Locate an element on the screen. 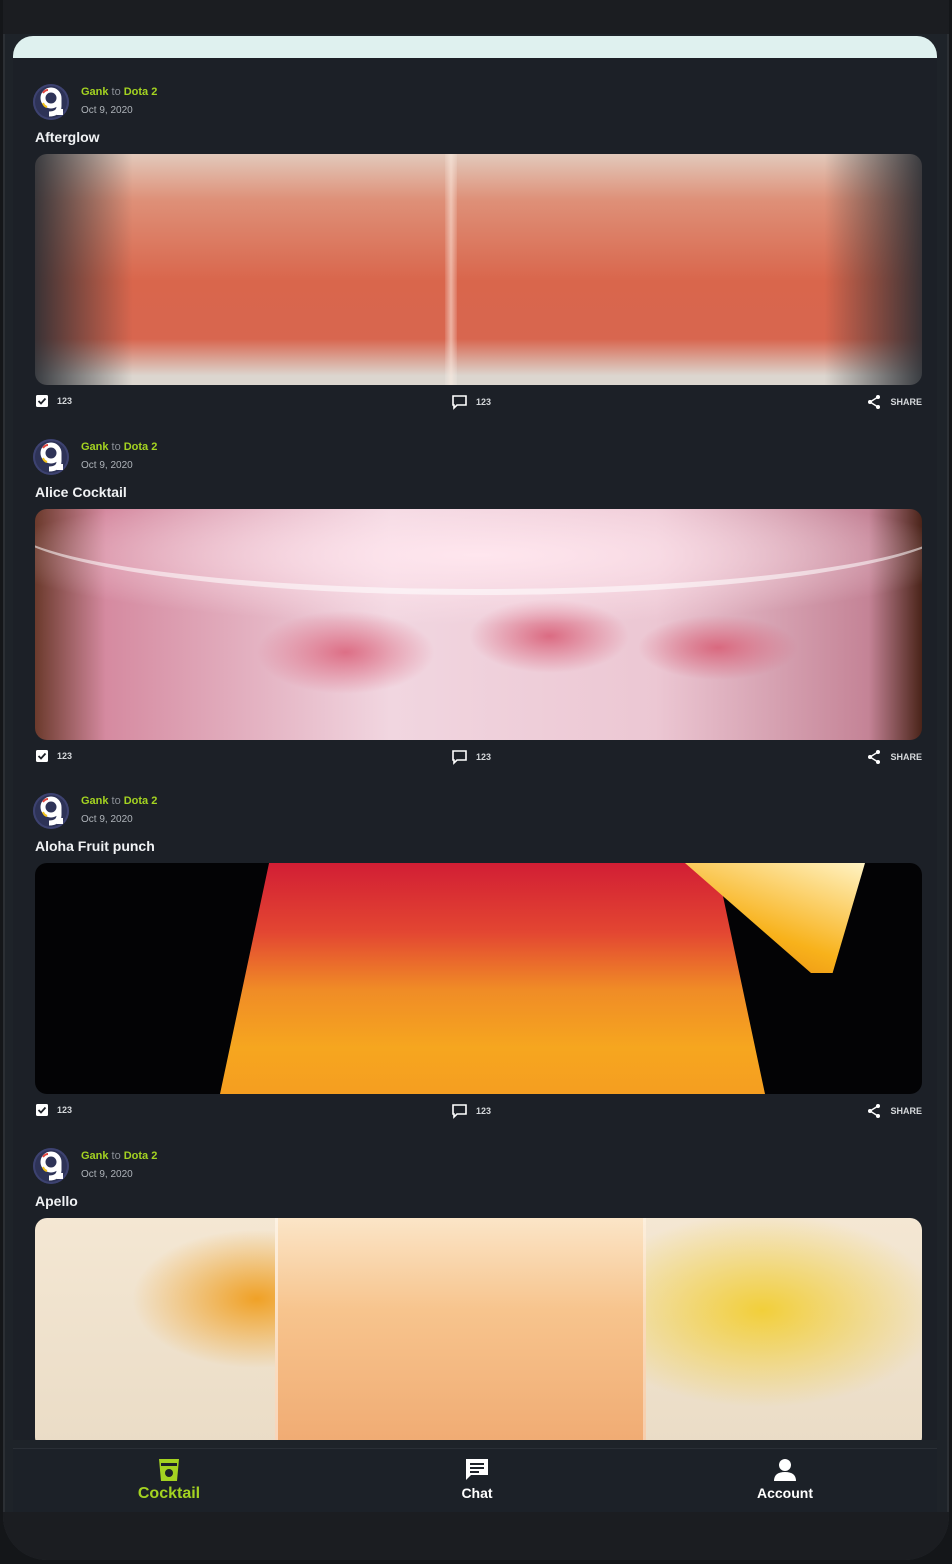 Image resolution: width=952 pixels, height=1564 pixels. nav-item-chat: Chat is located at coordinates (477, 1479).